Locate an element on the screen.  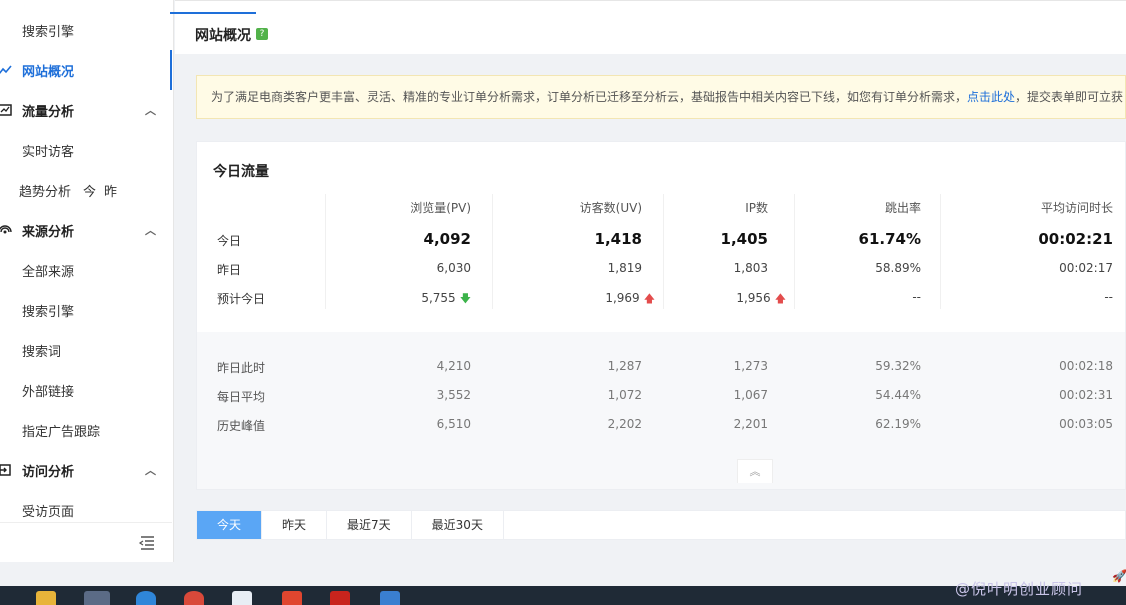
forecast-pv-cell: 5,755 🡇 is located at coordinates (416, 299).